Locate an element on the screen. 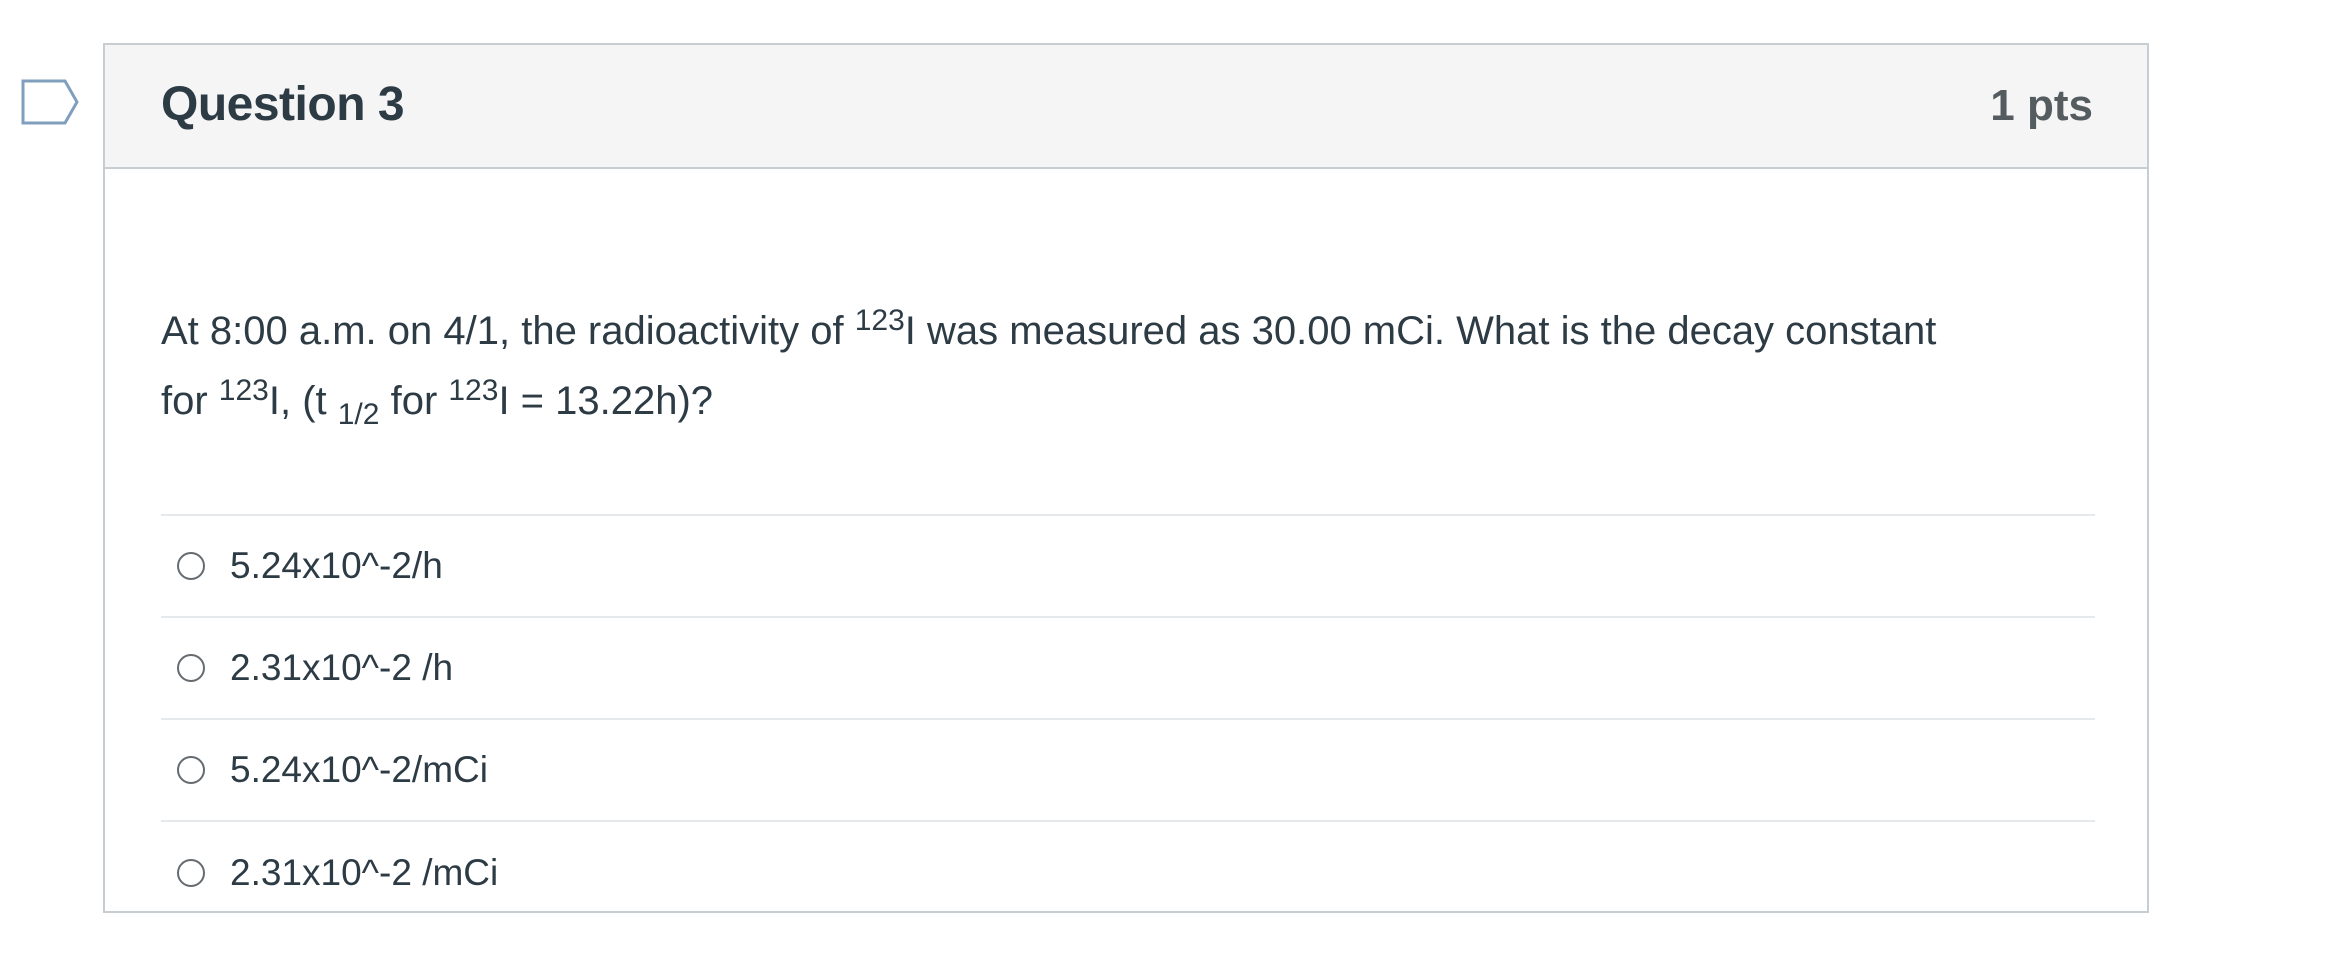 The height and width of the screenshot is (976, 2328). answer-option-1: 5.24x10^-2/h is located at coordinates (1128, 567).